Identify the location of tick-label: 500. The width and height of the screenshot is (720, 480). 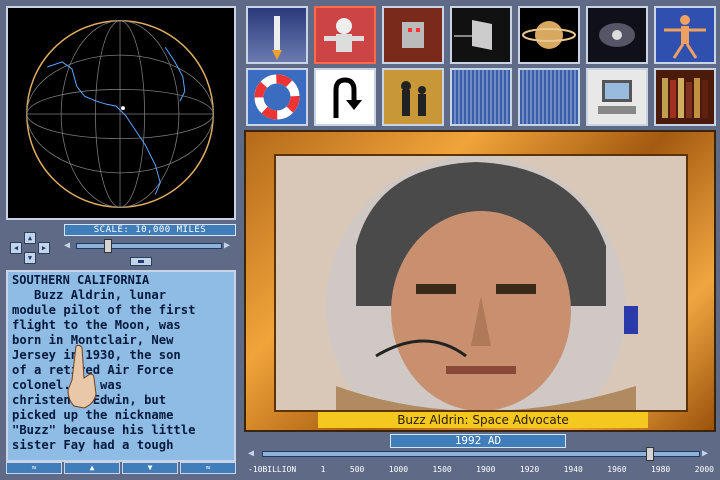
(357, 469).